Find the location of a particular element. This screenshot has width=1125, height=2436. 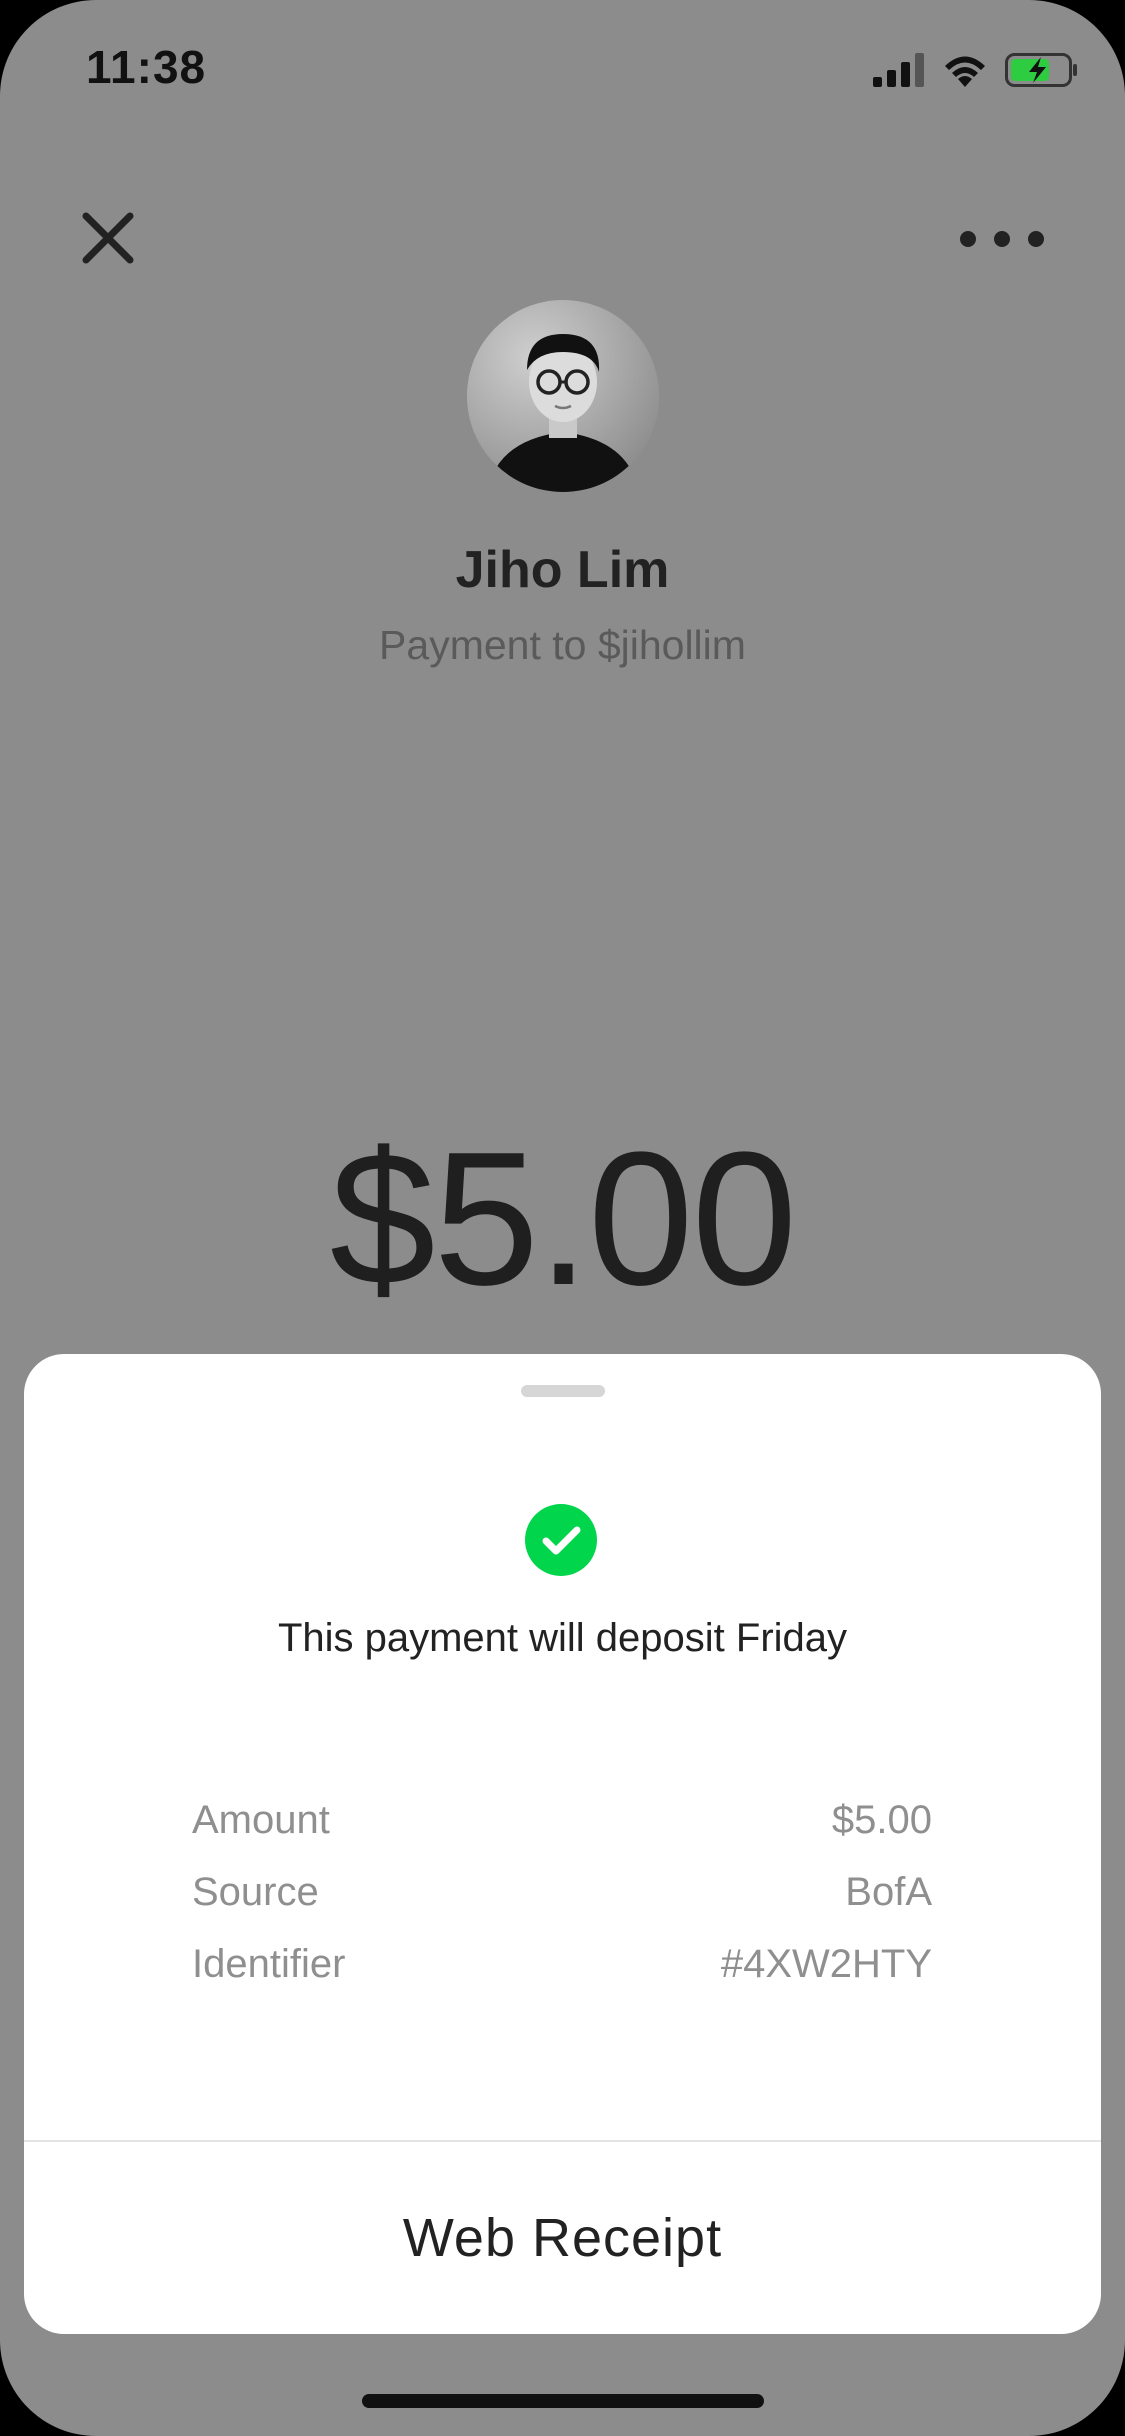

status-icons is located at coordinates (976, 70).